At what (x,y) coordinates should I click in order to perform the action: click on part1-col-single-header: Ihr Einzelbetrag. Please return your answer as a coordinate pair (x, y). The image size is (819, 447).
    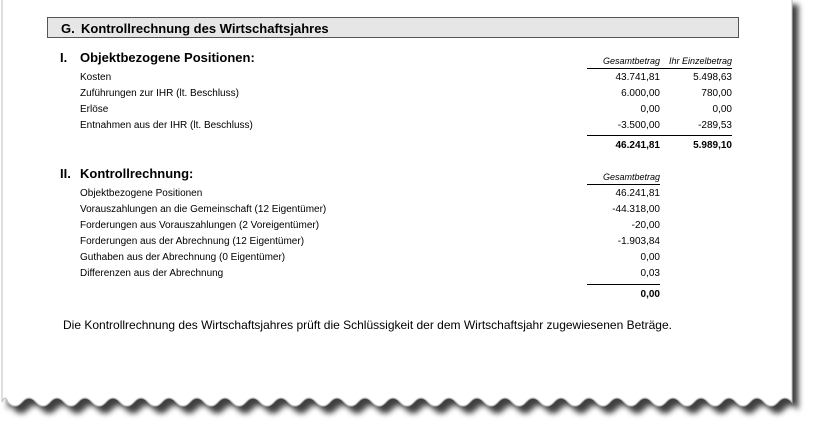
    Looking at the image, I should click on (700, 61).